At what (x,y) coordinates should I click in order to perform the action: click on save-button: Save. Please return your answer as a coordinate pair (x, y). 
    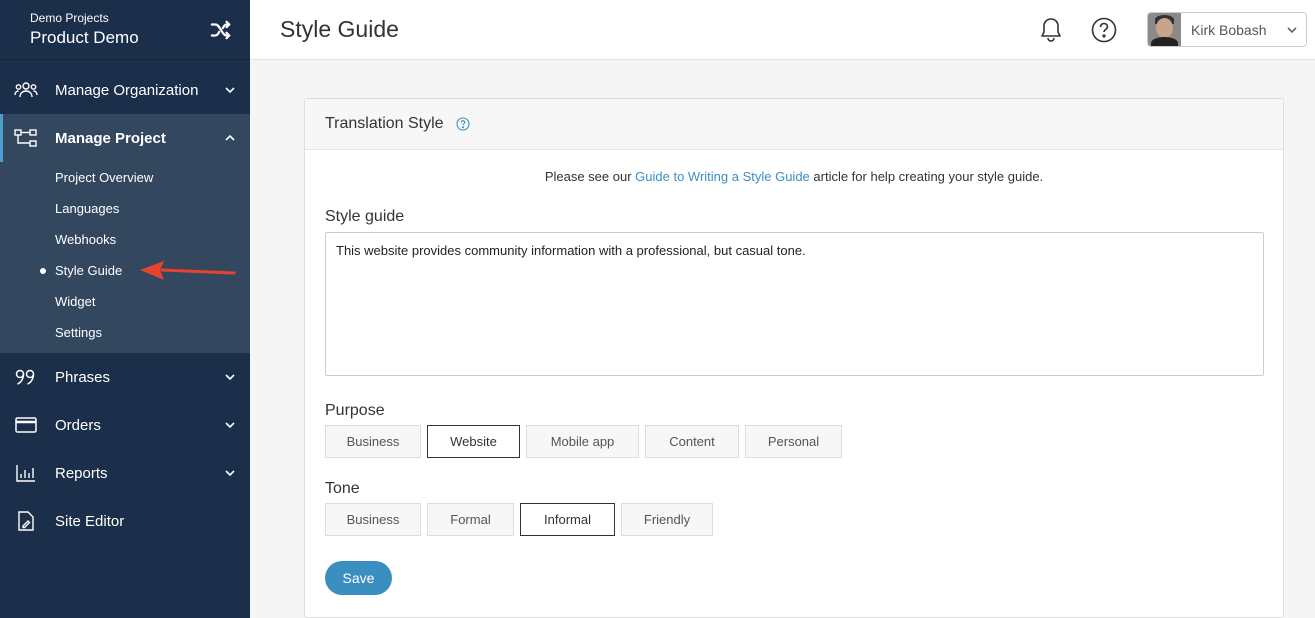
    Looking at the image, I should click on (358, 578).